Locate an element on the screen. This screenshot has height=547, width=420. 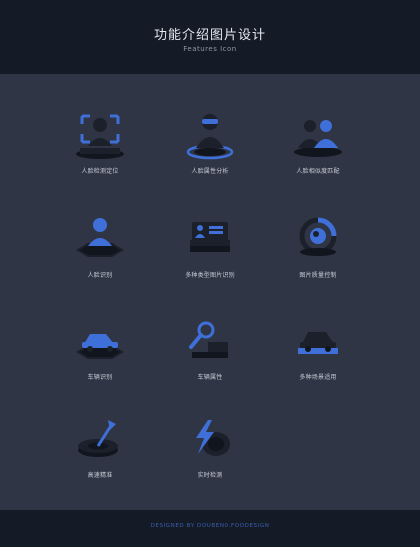
feature-face-detection: 人脸检测定位 is located at coordinates (100, 148).